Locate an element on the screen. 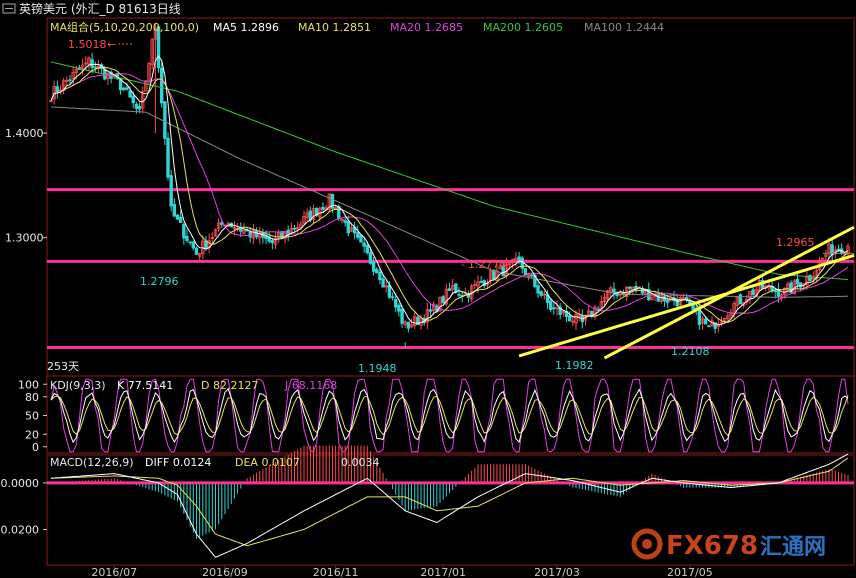  macd-diff-value: DIFF 0.0124 is located at coordinates (178, 462).